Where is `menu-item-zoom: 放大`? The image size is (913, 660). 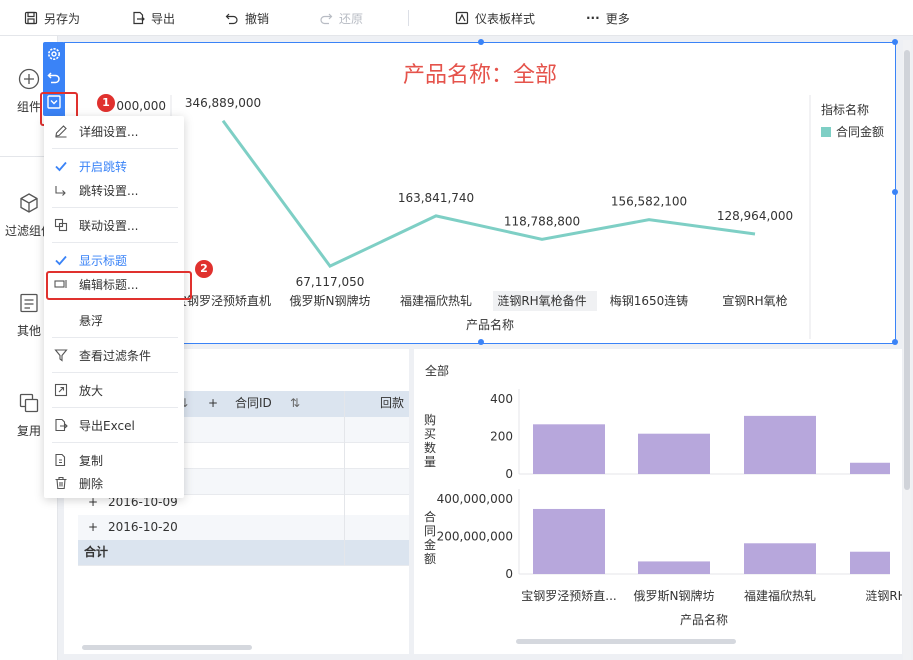 menu-item-zoom: 放大 is located at coordinates (114, 390).